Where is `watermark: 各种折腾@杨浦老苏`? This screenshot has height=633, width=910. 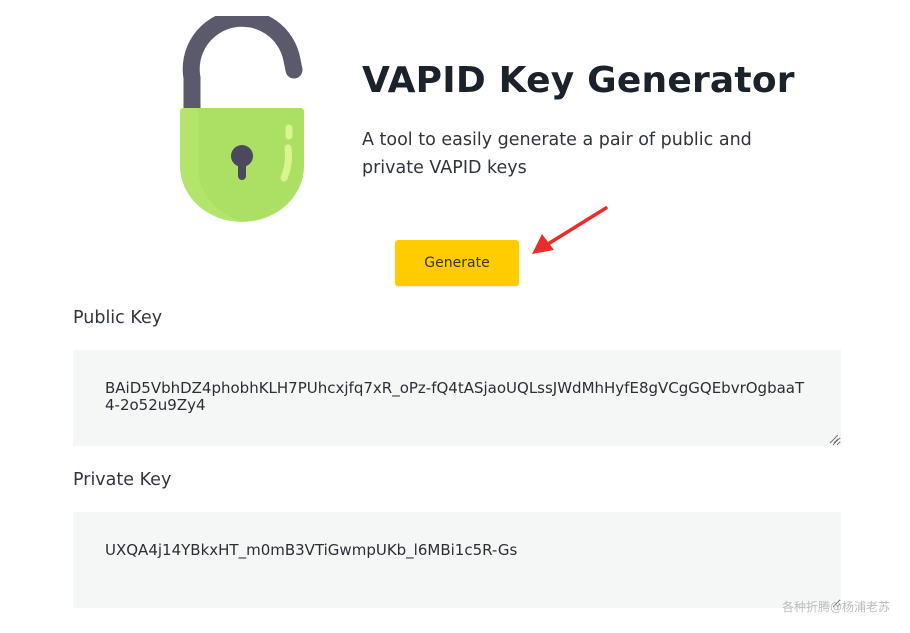
watermark: 各种折腾@杨浦老苏 is located at coordinates (835, 607).